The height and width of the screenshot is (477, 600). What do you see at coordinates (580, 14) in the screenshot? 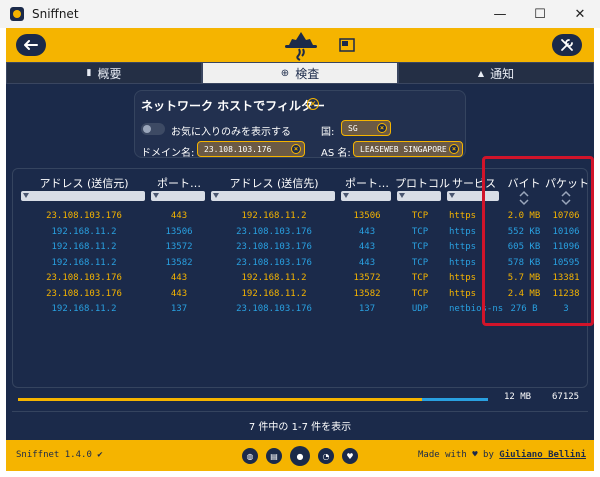
I see `close-window-button: ✕` at bounding box center [580, 14].